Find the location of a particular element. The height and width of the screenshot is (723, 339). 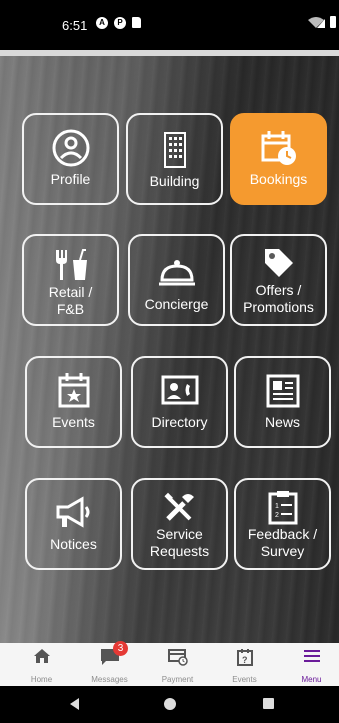

tile-retail-fb: Retail / F&B is located at coordinates (70, 280).